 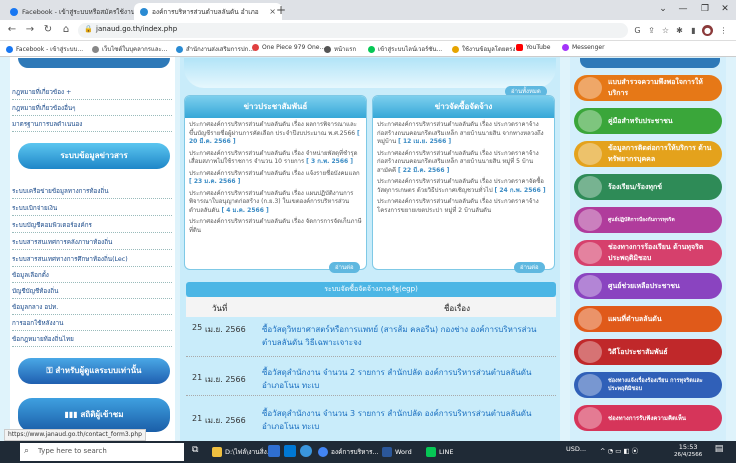 What do you see at coordinates (340, 49) in the screenshot?
I see `bookmark-item: หน้าแรก` at bounding box center [340, 49].